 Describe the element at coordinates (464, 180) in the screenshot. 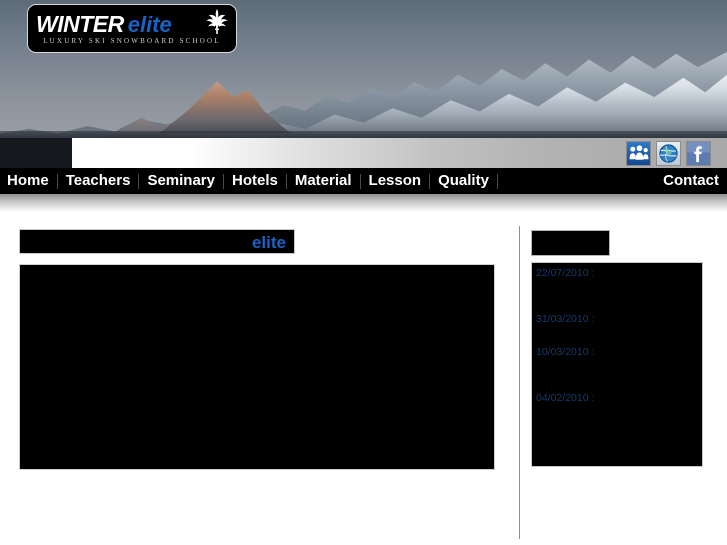

I see `nav-item-quality: Quality` at that location.